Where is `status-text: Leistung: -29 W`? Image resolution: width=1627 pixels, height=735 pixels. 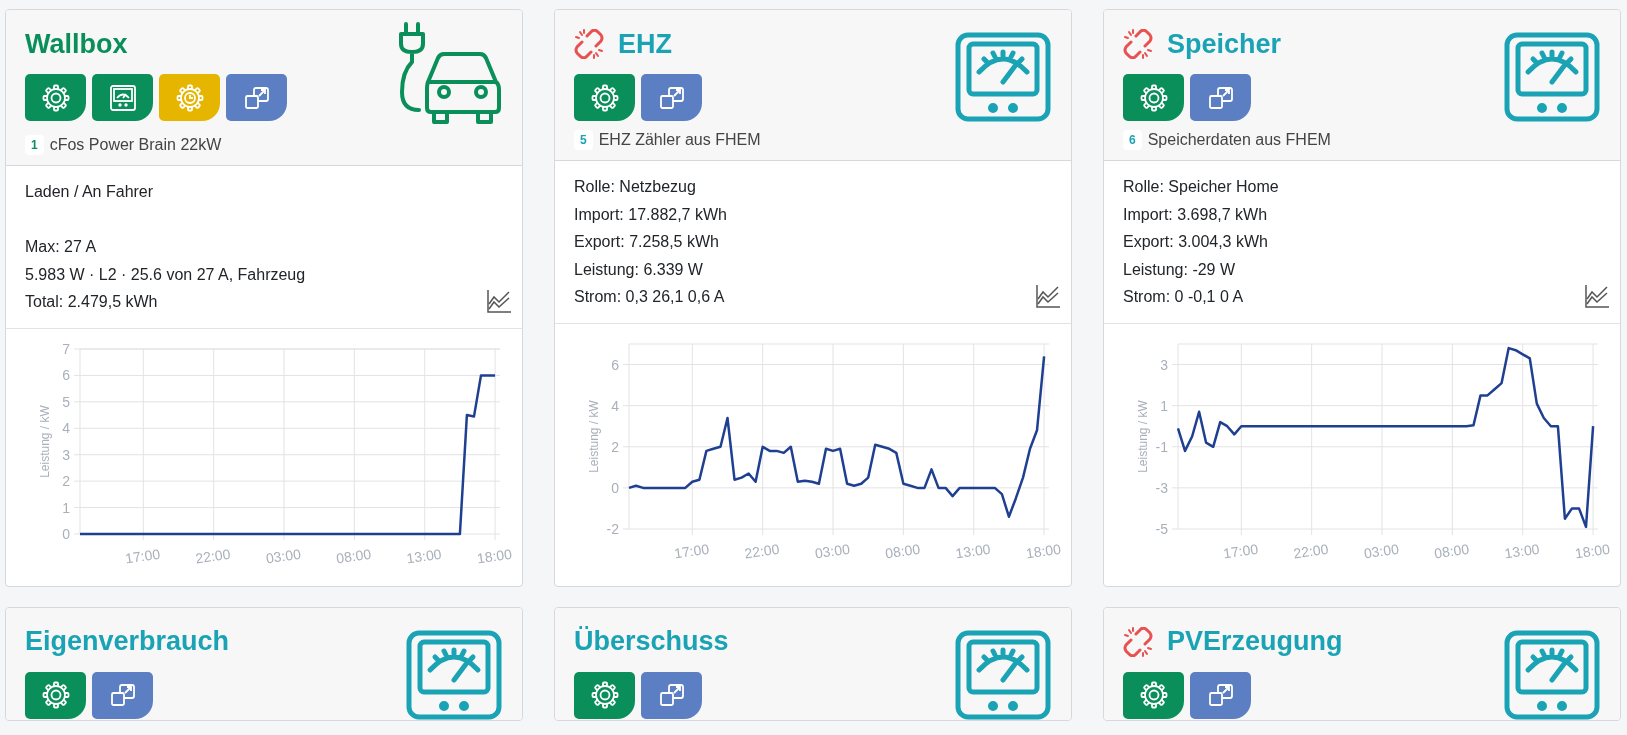 status-text: Leistung: -29 W is located at coordinates (1180, 269).